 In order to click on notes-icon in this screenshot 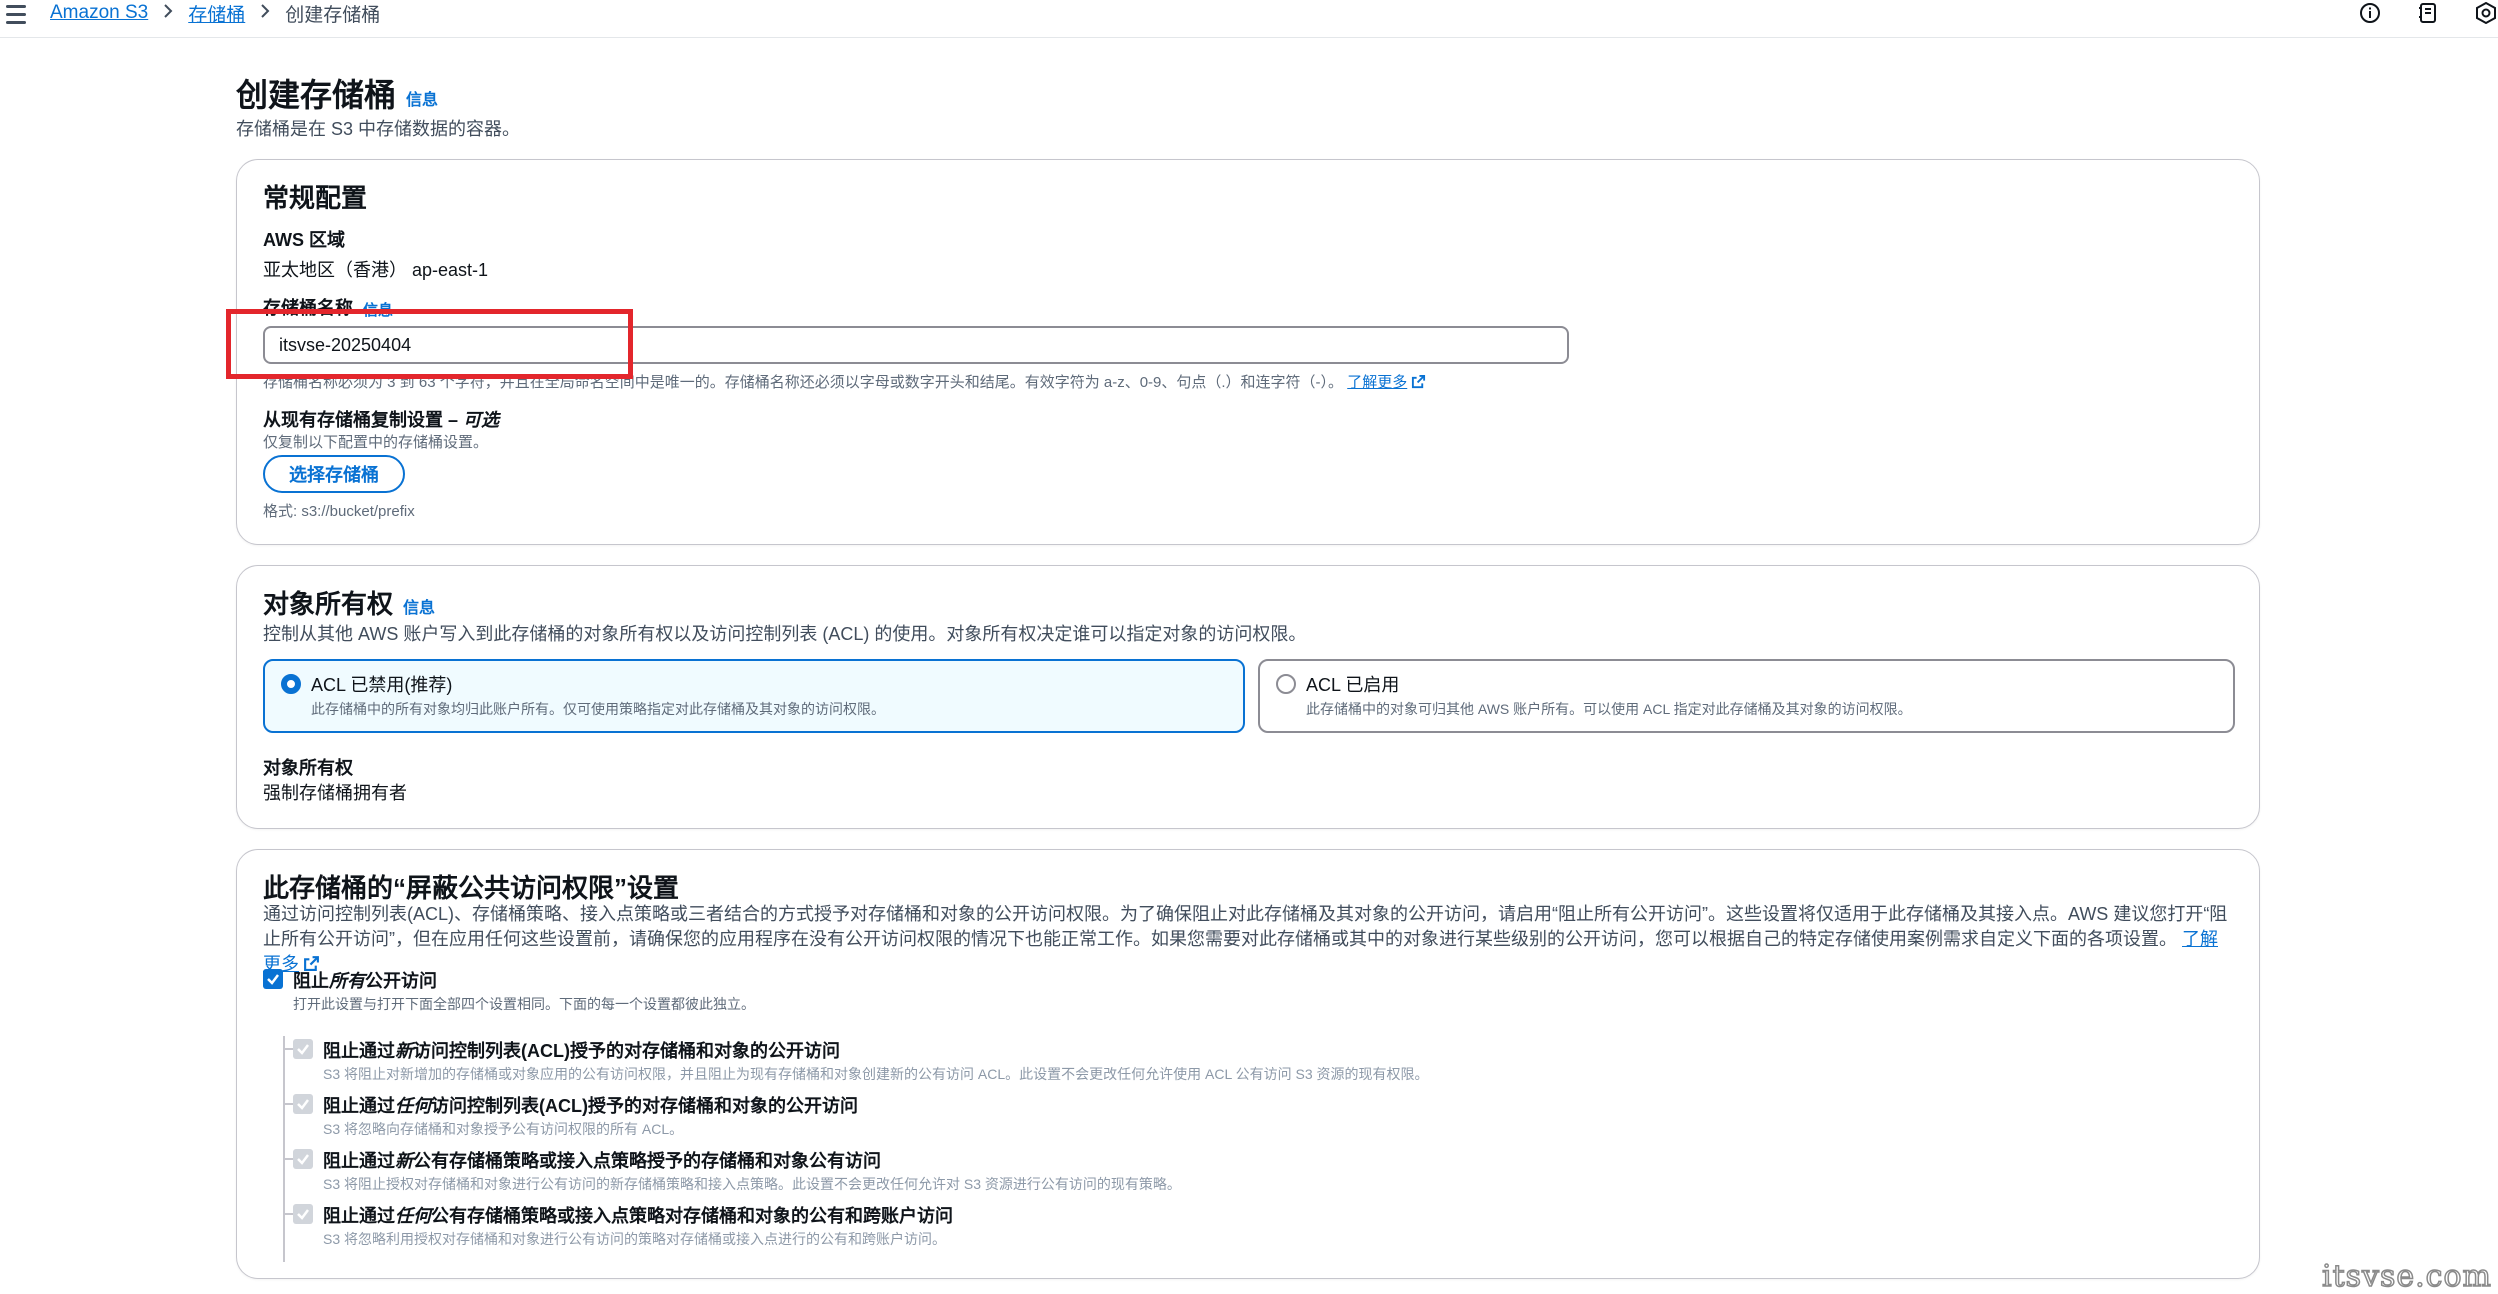, I will do `click(2428, 13)`.